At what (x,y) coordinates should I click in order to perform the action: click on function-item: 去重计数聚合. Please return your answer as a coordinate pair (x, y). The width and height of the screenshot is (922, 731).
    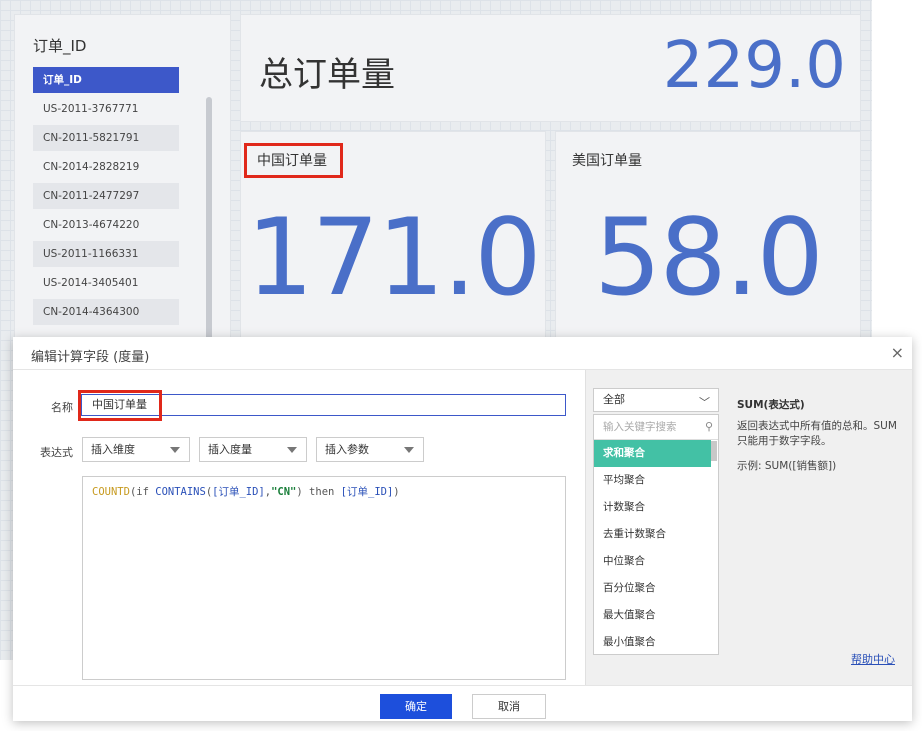
    Looking at the image, I should click on (652, 534).